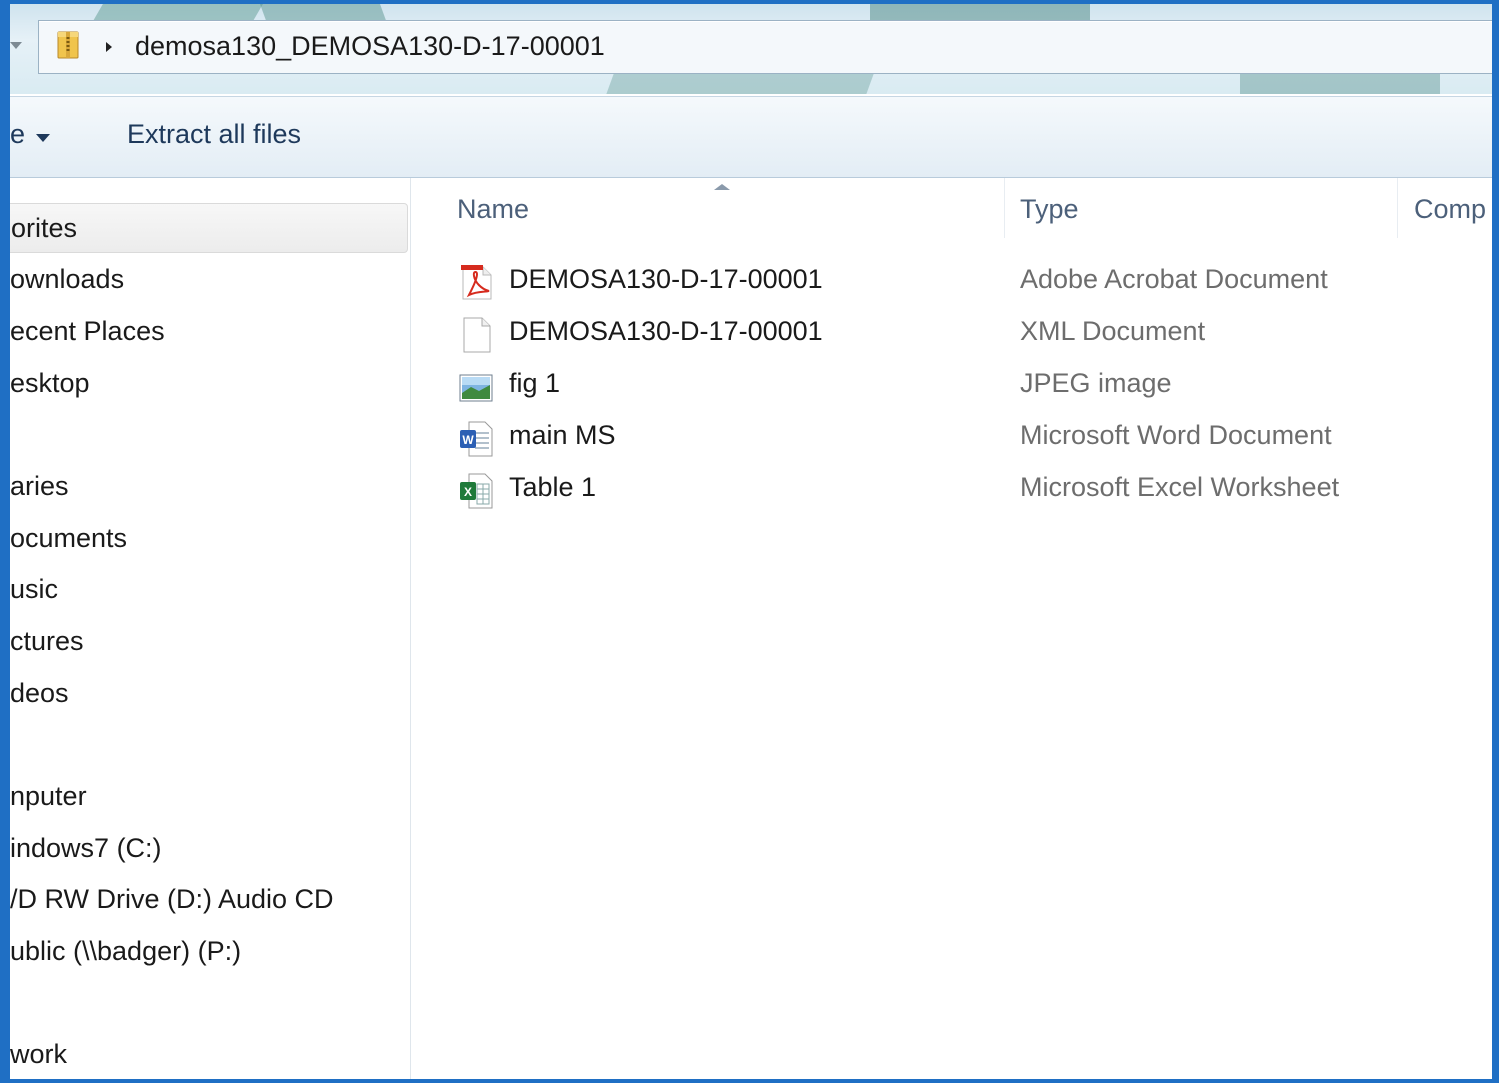 The width and height of the screenshot is (1499, 1083). I want to click on pdf-icon, so click(476, 282).